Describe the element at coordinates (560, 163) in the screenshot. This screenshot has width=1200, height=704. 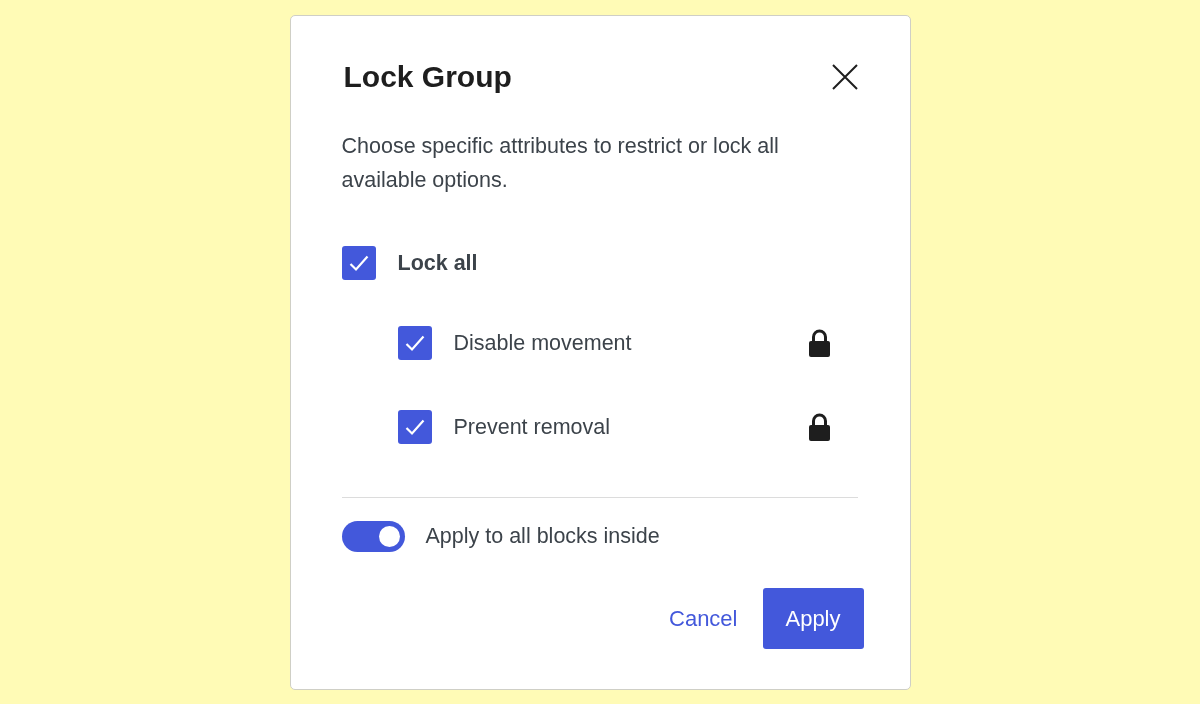
I see `dialog-description: Choose specific attributes to restrict or lock all available options.` at that location.